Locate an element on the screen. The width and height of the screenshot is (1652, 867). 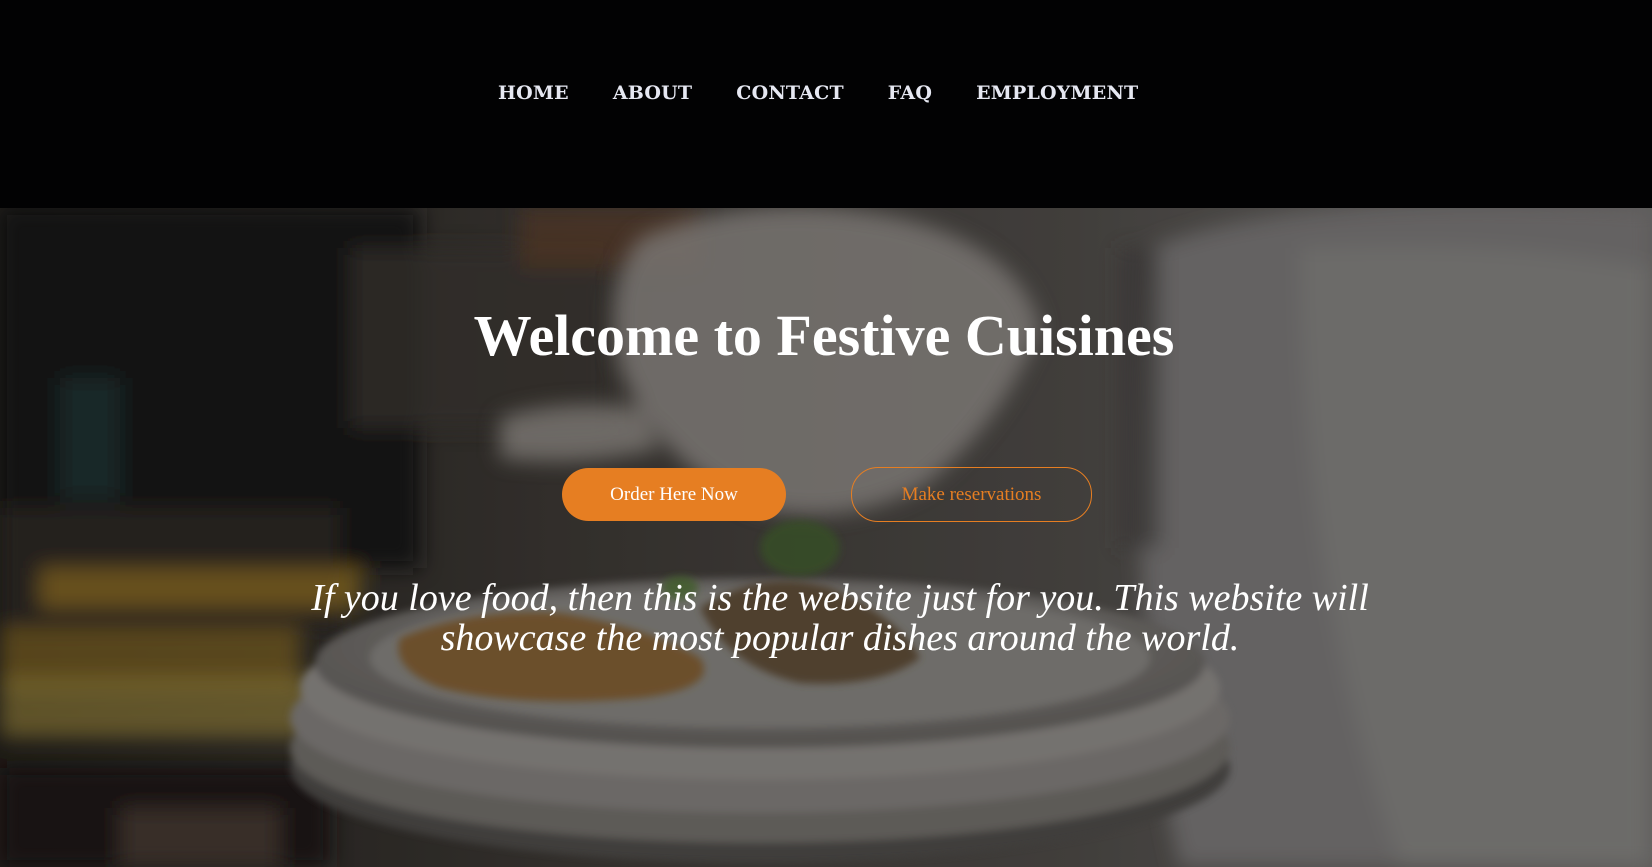
hero-title: Welcome to Festive Cuisines is located at coordinates (824, 335).